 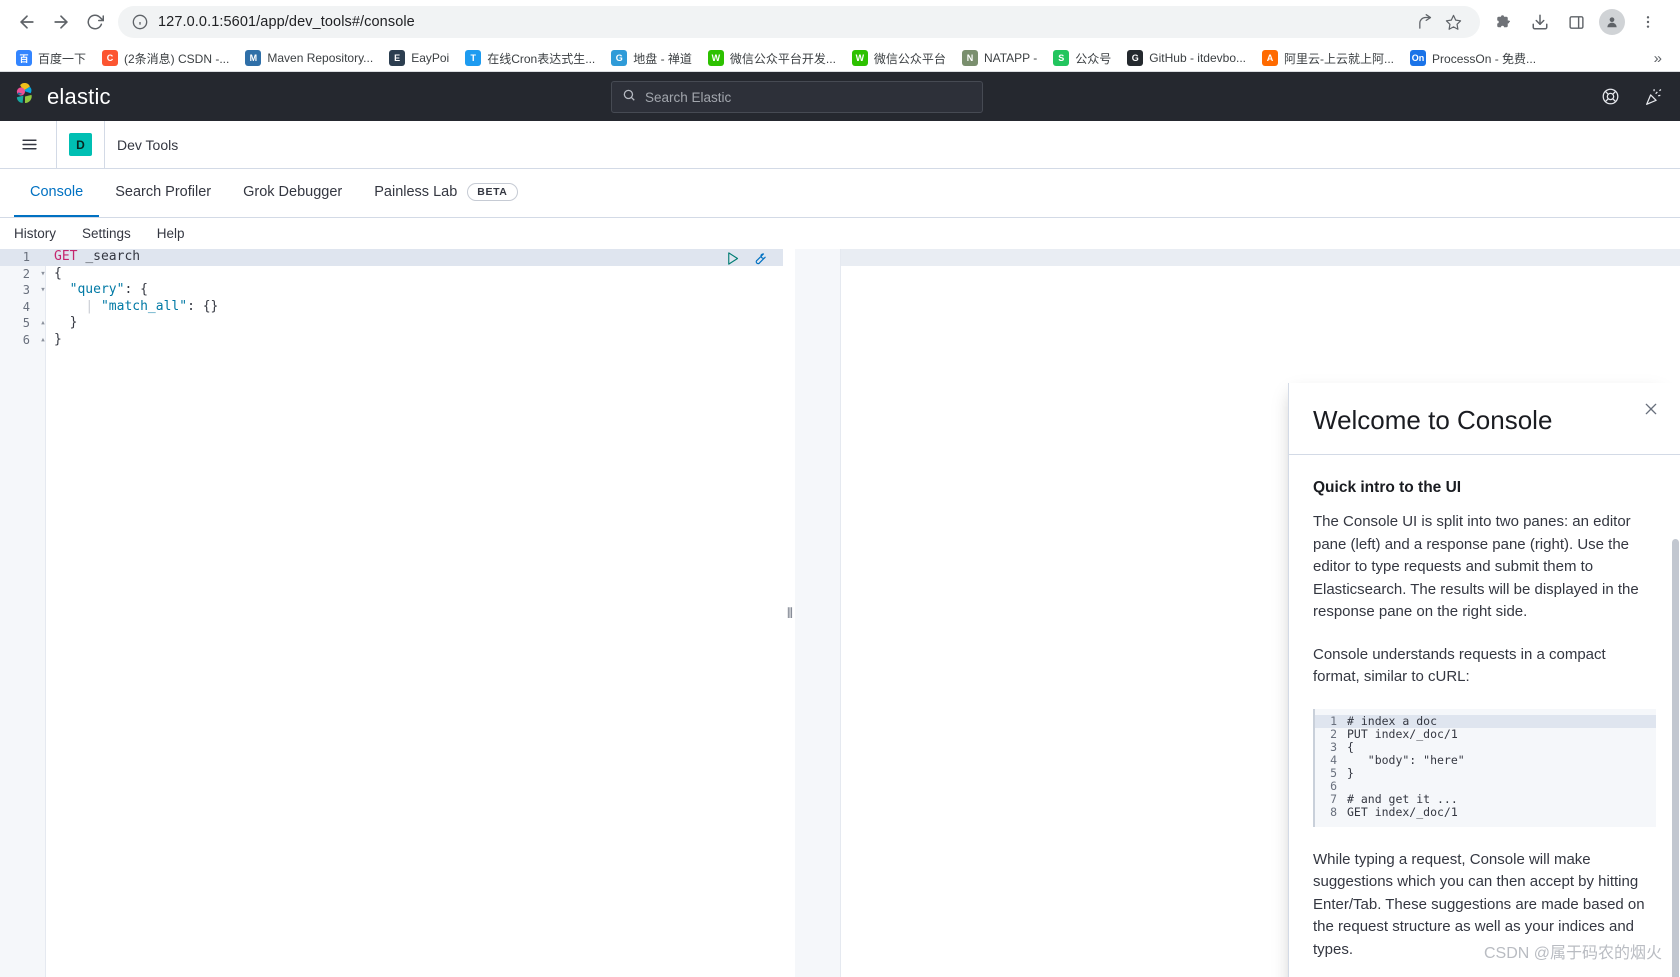 What do you see at coordinates (1485, 786) in the screenshot?
I see `flyout-code-line: 6` at bounding box center [1485, 786].